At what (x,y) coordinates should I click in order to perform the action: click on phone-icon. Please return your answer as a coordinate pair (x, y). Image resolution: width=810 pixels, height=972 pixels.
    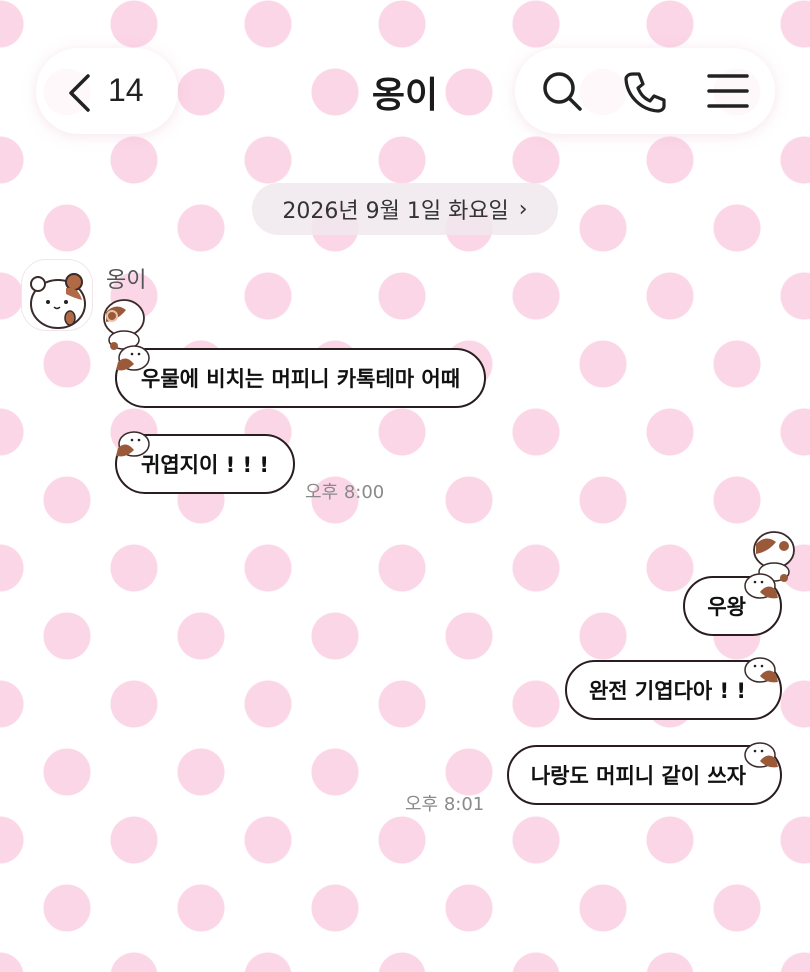
    Looking at the image, I should click on (645, 92).